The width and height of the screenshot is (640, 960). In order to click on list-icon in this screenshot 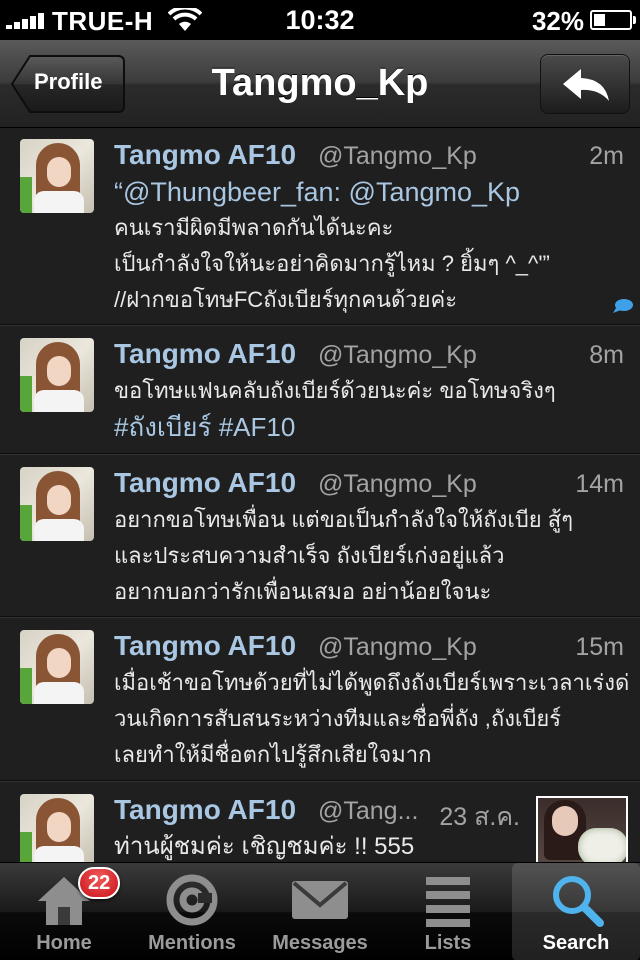, I will do `click(448, 902)`.